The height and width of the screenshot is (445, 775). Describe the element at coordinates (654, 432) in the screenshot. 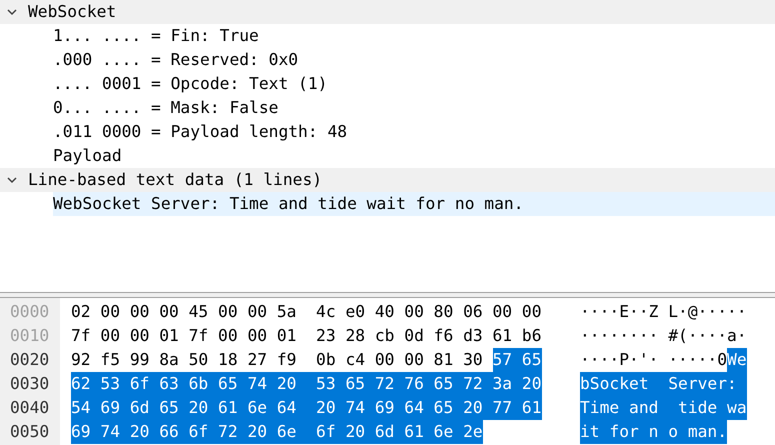

I see `ascii-text: it for n o man.` at that location.